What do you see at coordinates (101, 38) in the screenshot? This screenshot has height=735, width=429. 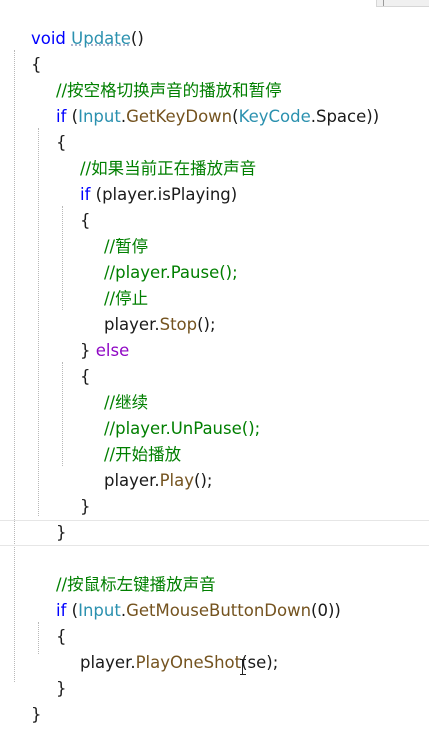 I see `method-name: Update` at bounding box center [101, 38].